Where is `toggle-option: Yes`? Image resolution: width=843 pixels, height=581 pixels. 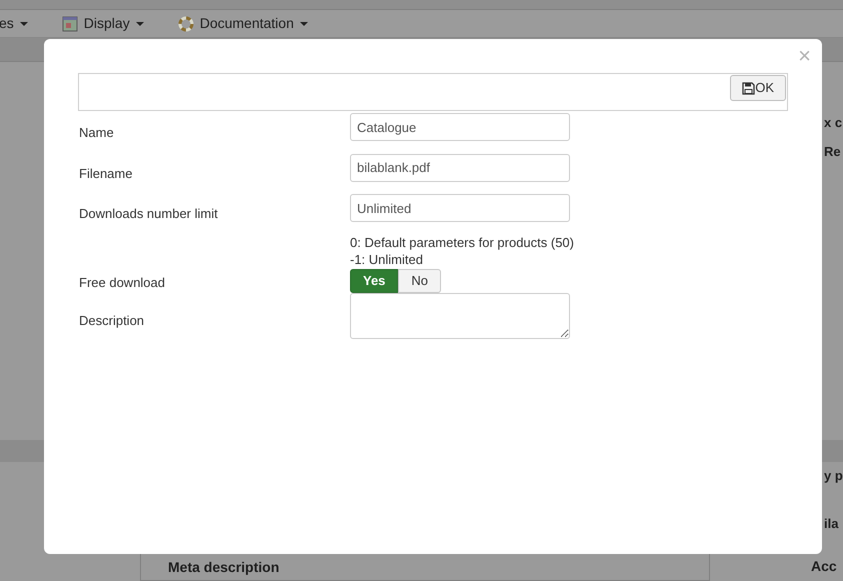 toggle-option: Yes is located at coordinates (374, 281).